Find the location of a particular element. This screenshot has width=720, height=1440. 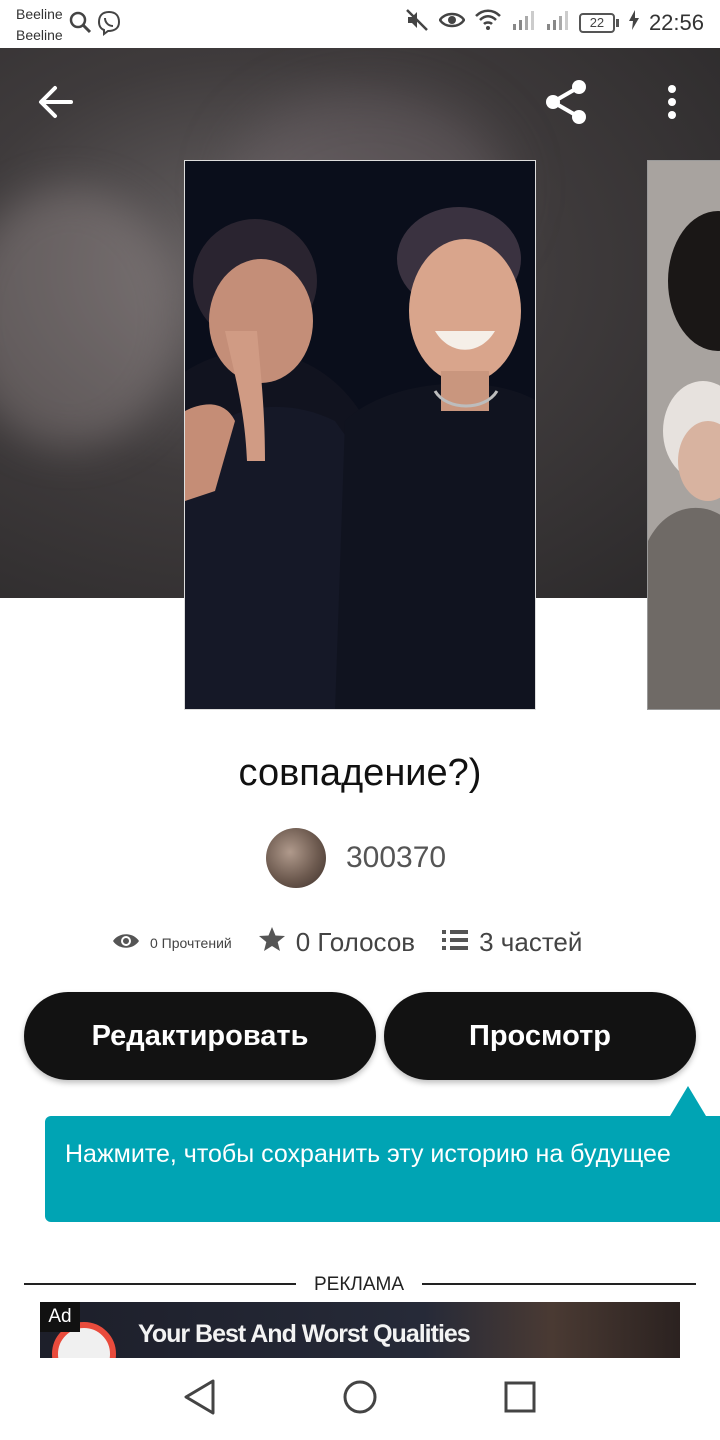

viber-icon is located at coordinates (109, 25).